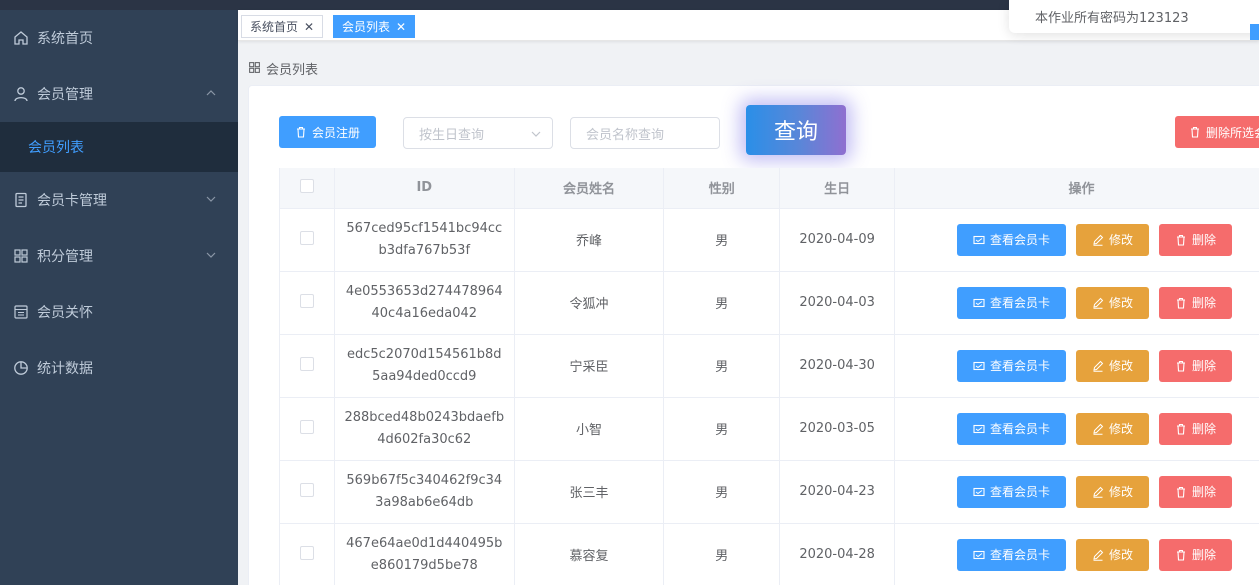 This screenshot has width=1259, height=585. What do you see at coordinates (119, 147) in the screenshot?
I see `sidebar-subitem-member-list: 会员列表` at bounding box center [119, 147].